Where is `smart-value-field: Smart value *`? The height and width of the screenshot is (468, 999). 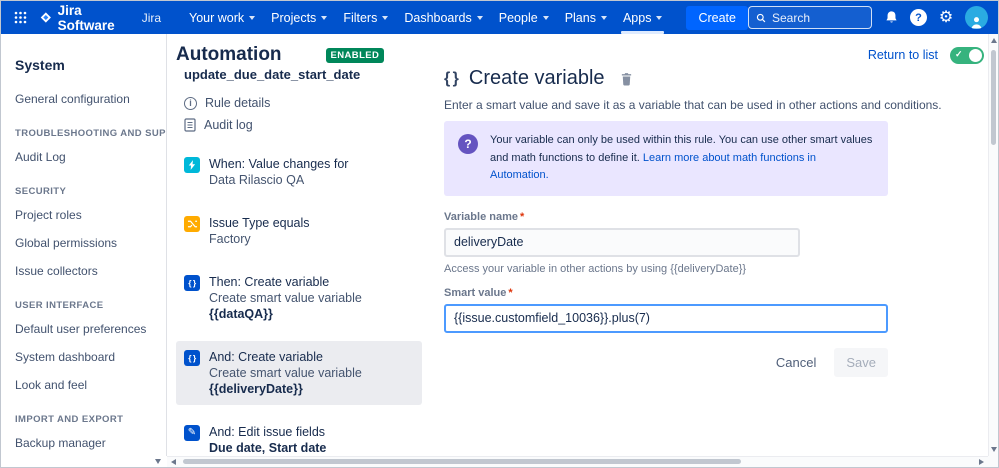 smart-value-field: Smart value * is located at coordinates (666, 310).